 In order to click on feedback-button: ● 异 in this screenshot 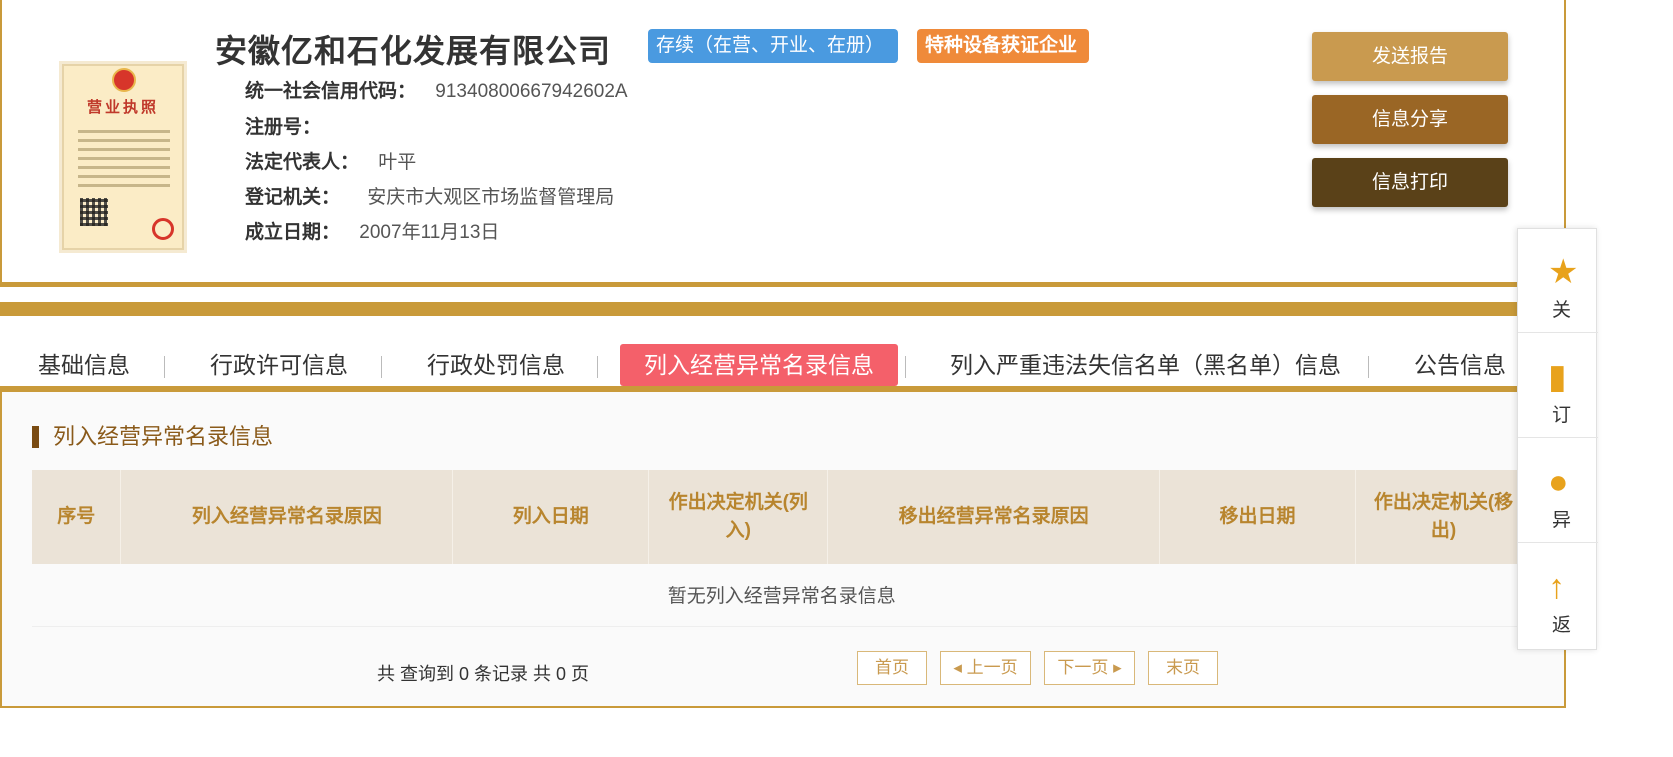, I will do `click(1558, 491)`.